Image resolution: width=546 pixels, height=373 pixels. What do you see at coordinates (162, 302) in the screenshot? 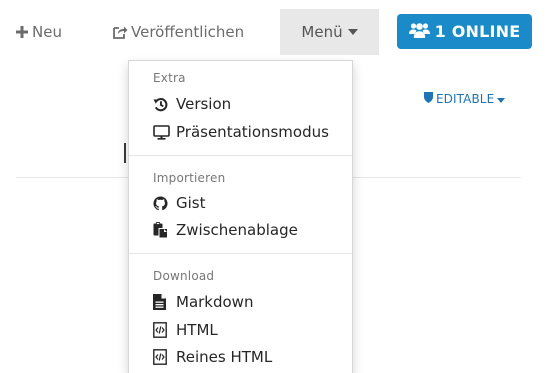
I see `file-text-icon` at bounding box center [162, 302].